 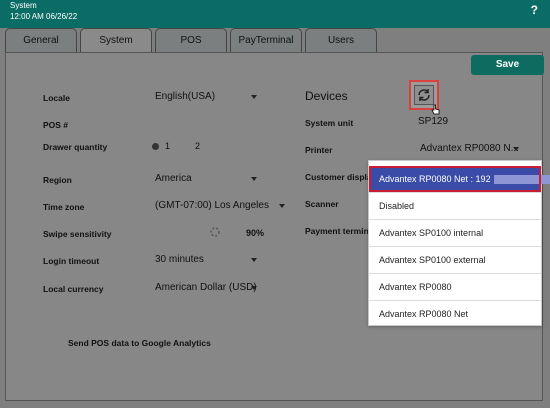 I want to click on locale-label: Locale, so click(x=56, y=98).